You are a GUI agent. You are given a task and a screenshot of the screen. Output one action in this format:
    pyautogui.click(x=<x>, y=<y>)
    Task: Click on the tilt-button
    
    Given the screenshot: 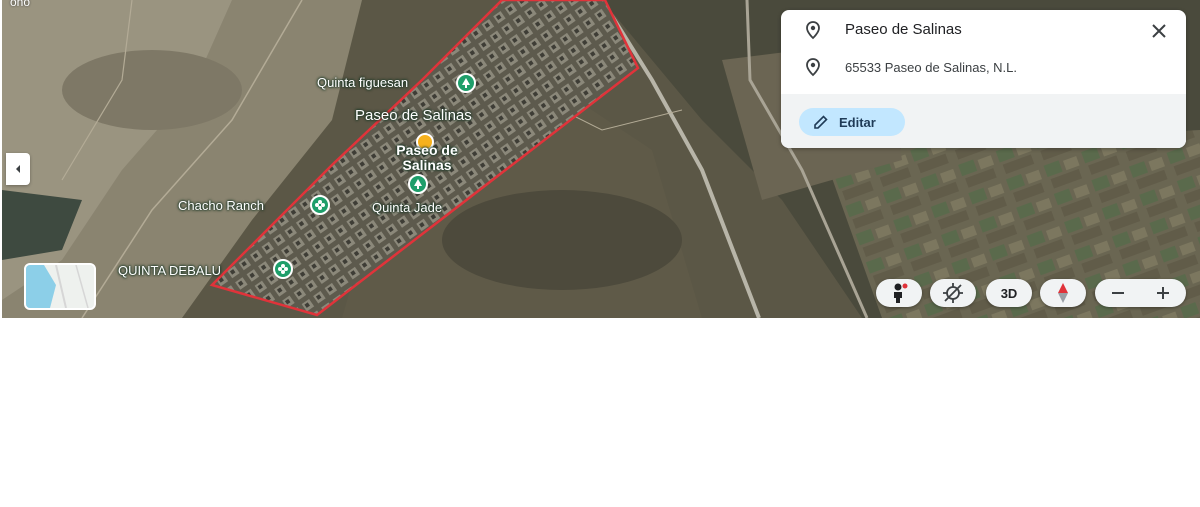 What is the action you would take?
    pyautogui.click(x=953, y=293)
    